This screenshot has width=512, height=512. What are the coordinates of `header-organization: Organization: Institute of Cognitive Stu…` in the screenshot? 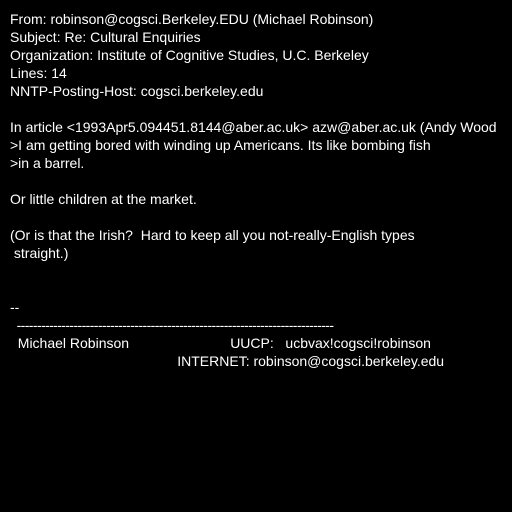 It's located at (189, 55).